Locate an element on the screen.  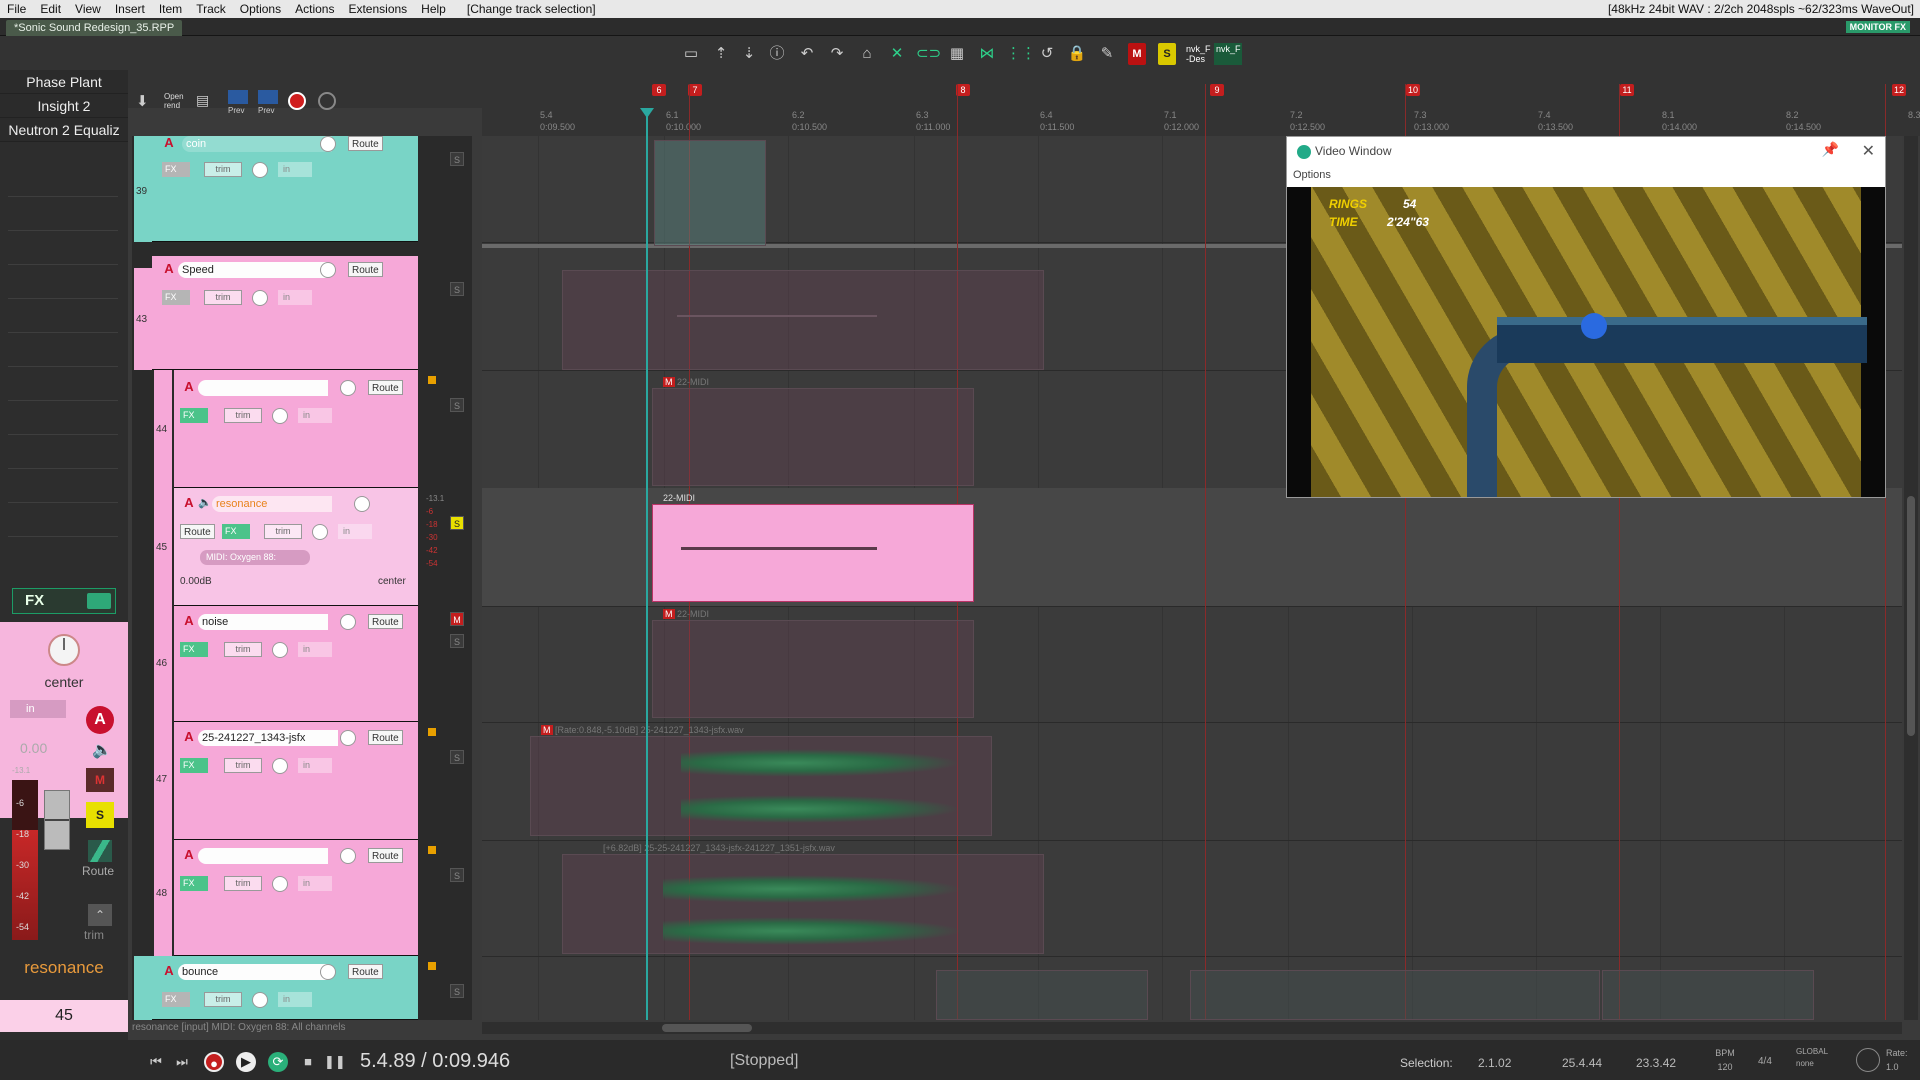
track-43-route-button: Route is located at coordinates (365, 269).